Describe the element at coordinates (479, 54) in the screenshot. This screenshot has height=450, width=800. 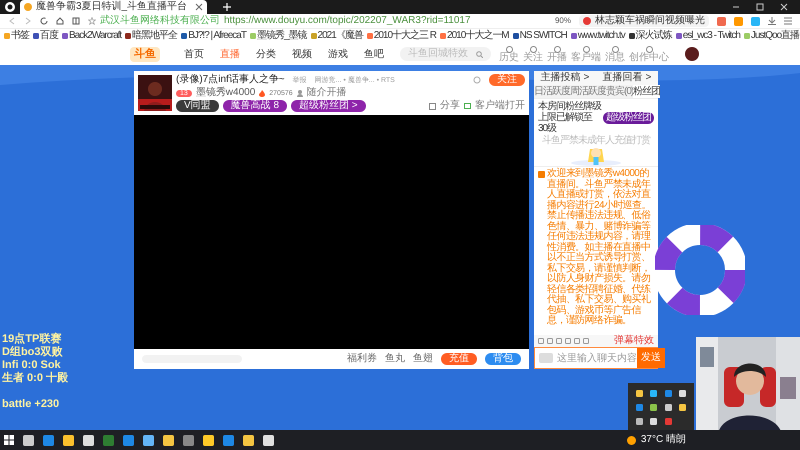
I see `search-icon` at that location.